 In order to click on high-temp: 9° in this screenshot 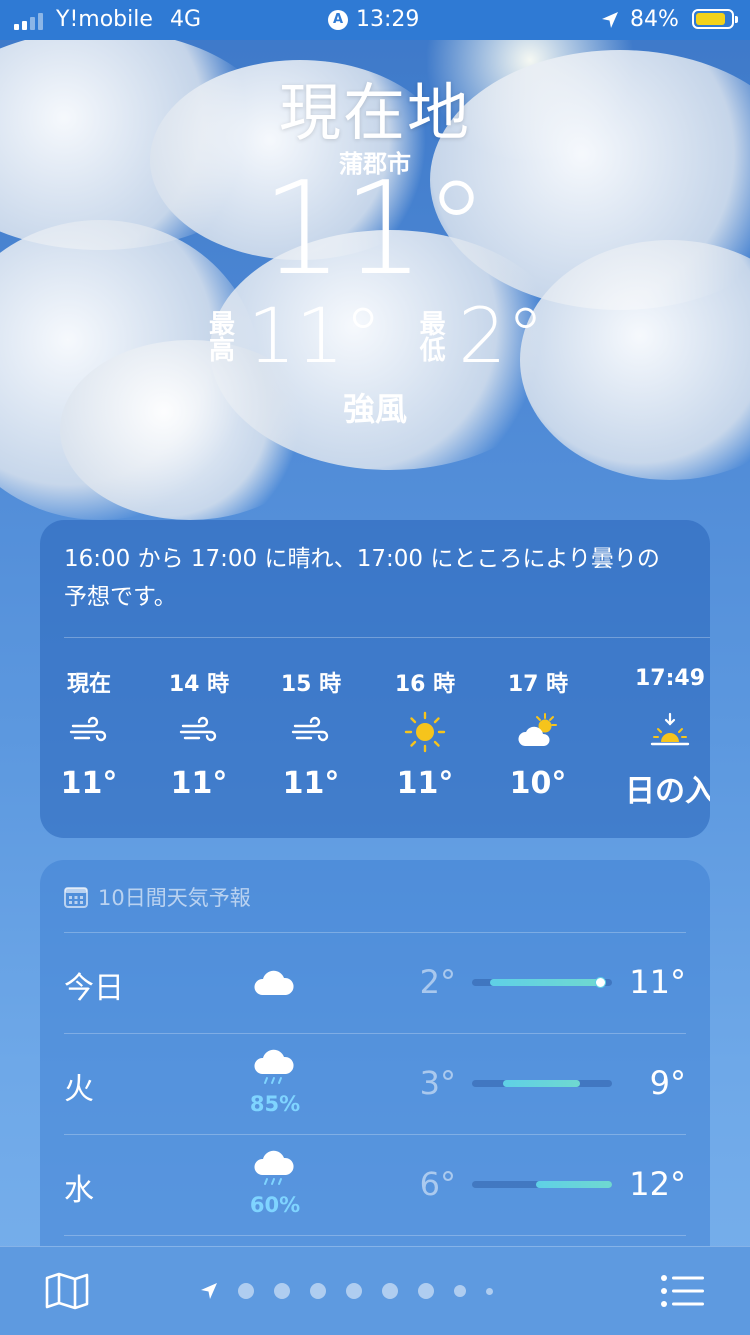, I will do `click(667, 1083)`.